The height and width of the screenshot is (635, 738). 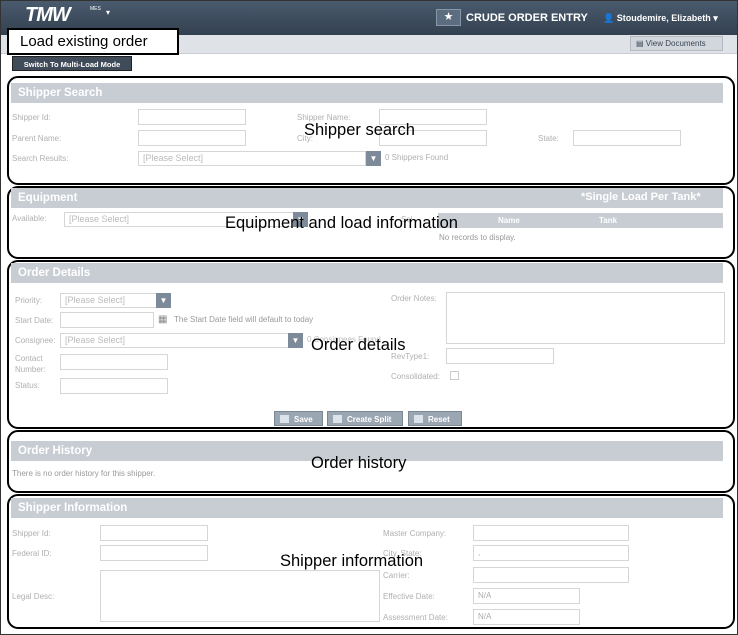 I want to click on user-menu: 👤 Stoudemire, Elizabeth ▾, so click(x=660, y=18).